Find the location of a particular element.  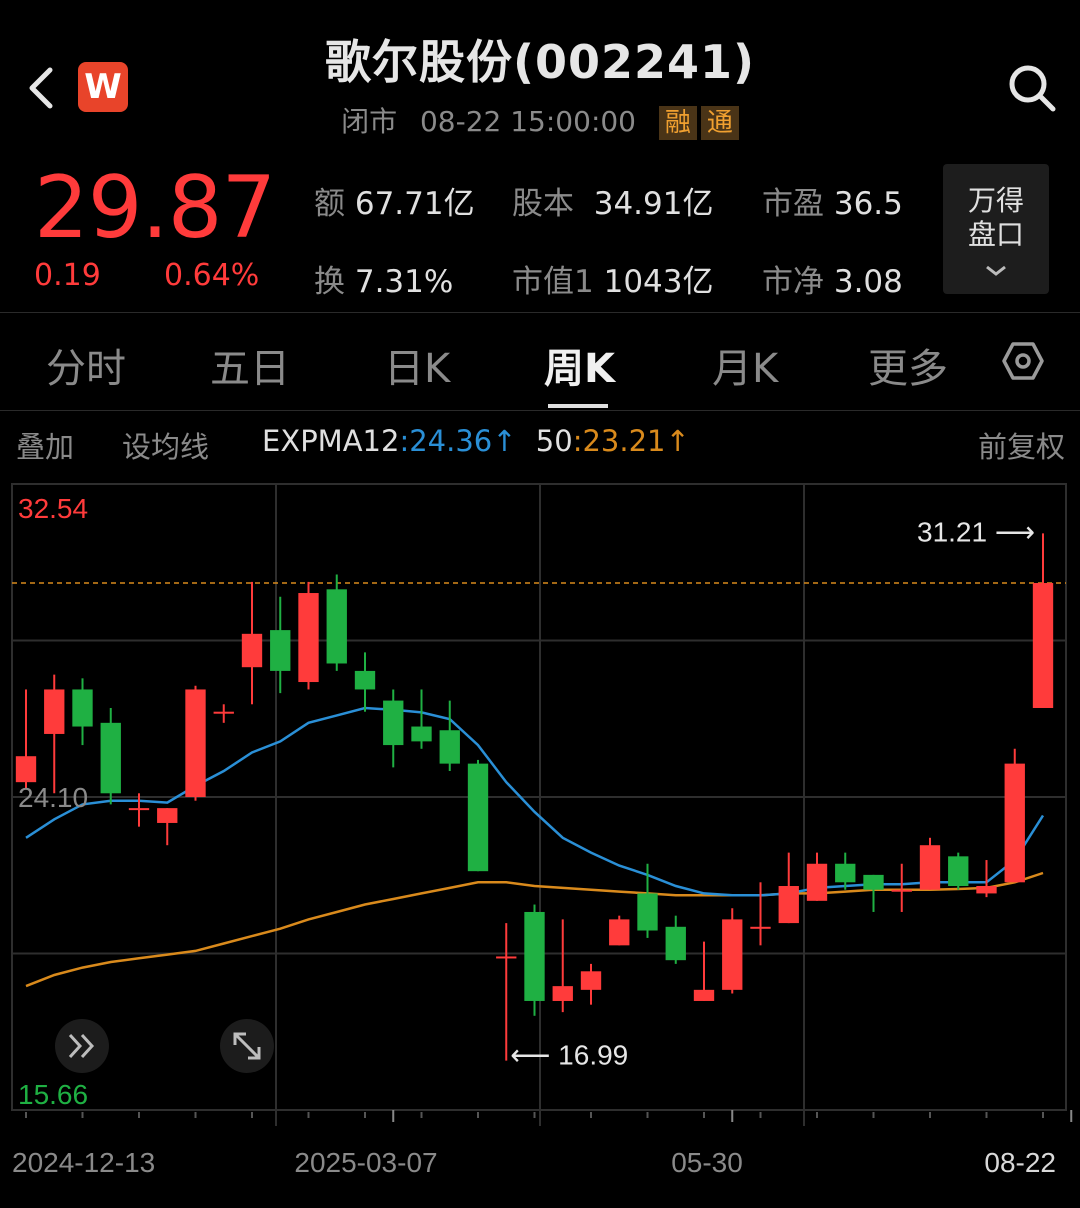

x-label-mid1: 2025-03-07 is located at coordinates (365, 1162).